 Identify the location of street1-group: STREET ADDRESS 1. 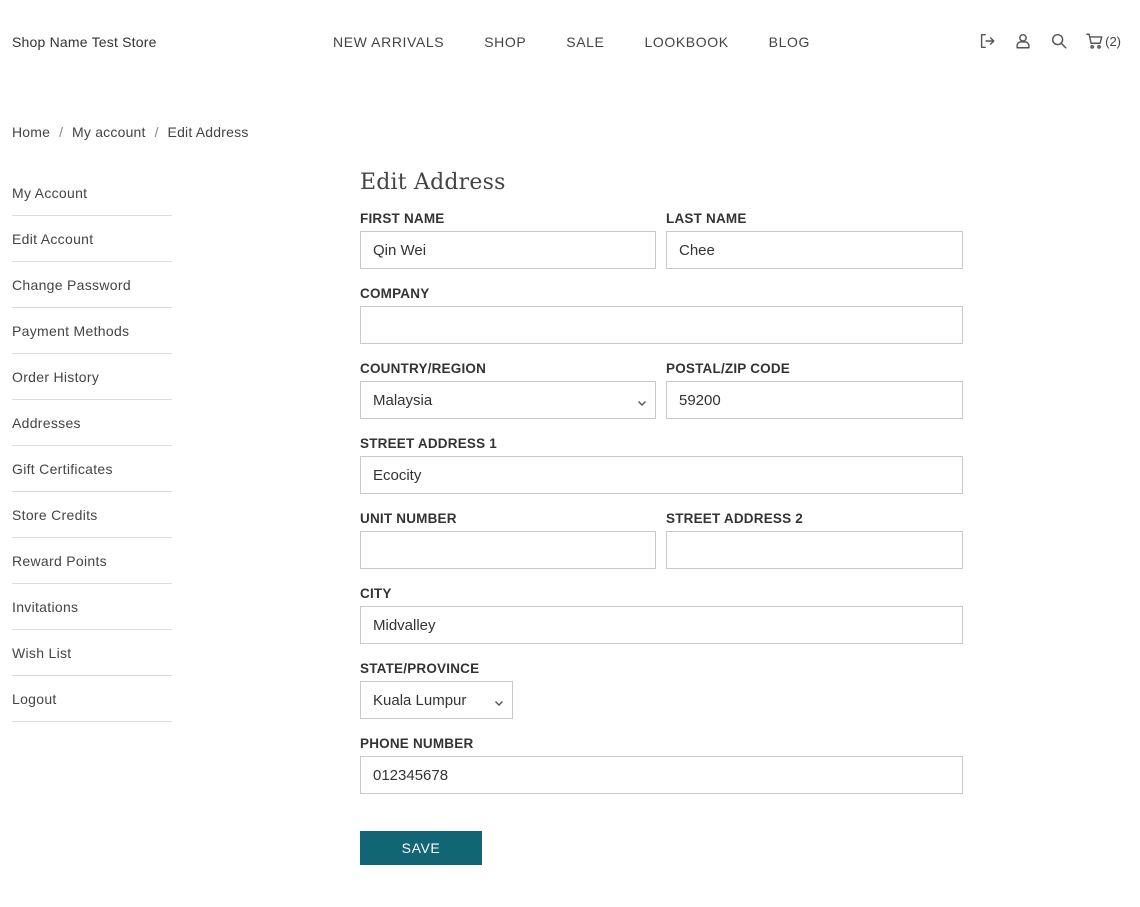
(661, 464).